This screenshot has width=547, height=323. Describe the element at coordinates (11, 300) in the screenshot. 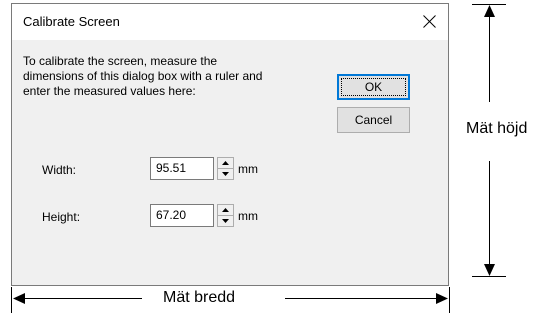

I see `width-left-tick` at that location.